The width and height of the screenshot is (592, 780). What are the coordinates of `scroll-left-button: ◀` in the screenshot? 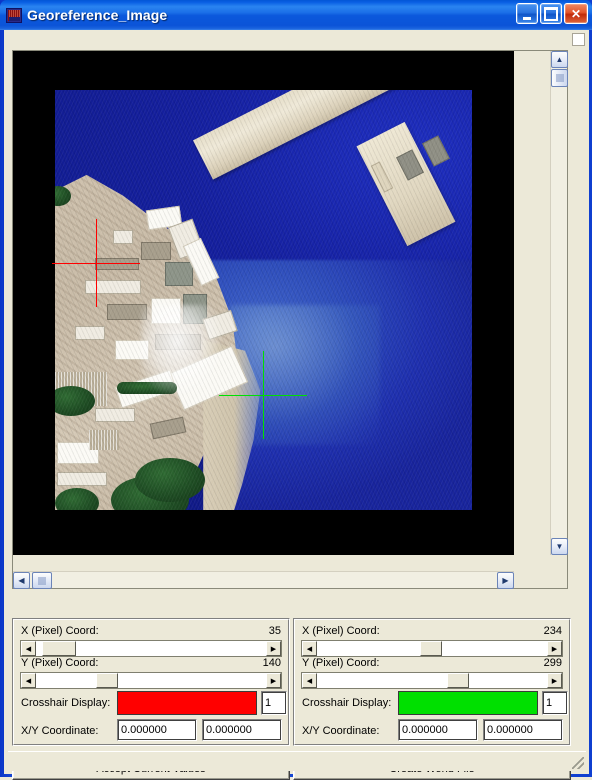 It's located at (21, 580).